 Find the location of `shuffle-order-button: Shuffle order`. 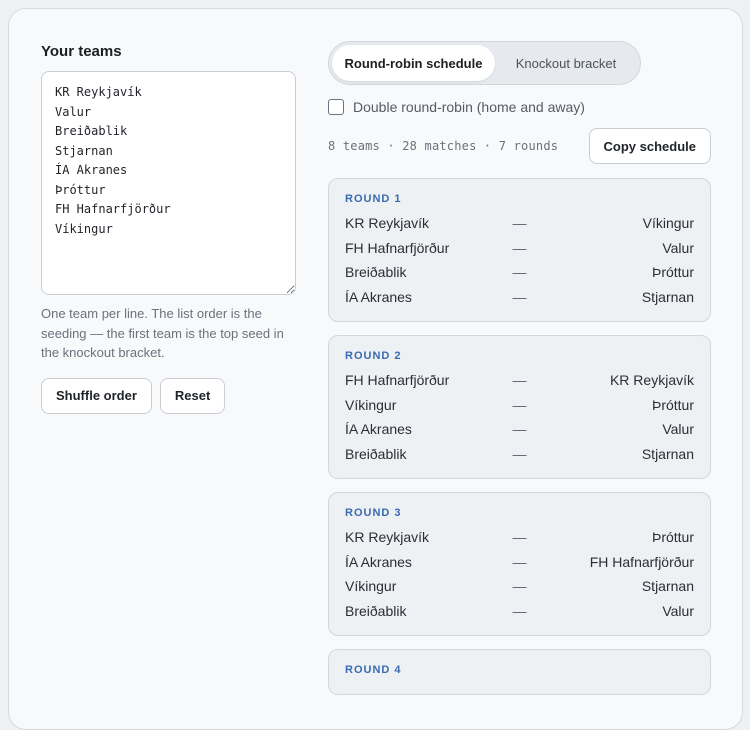

shuffle-order-button: Shuffle order is located at coordinates (96, 395).